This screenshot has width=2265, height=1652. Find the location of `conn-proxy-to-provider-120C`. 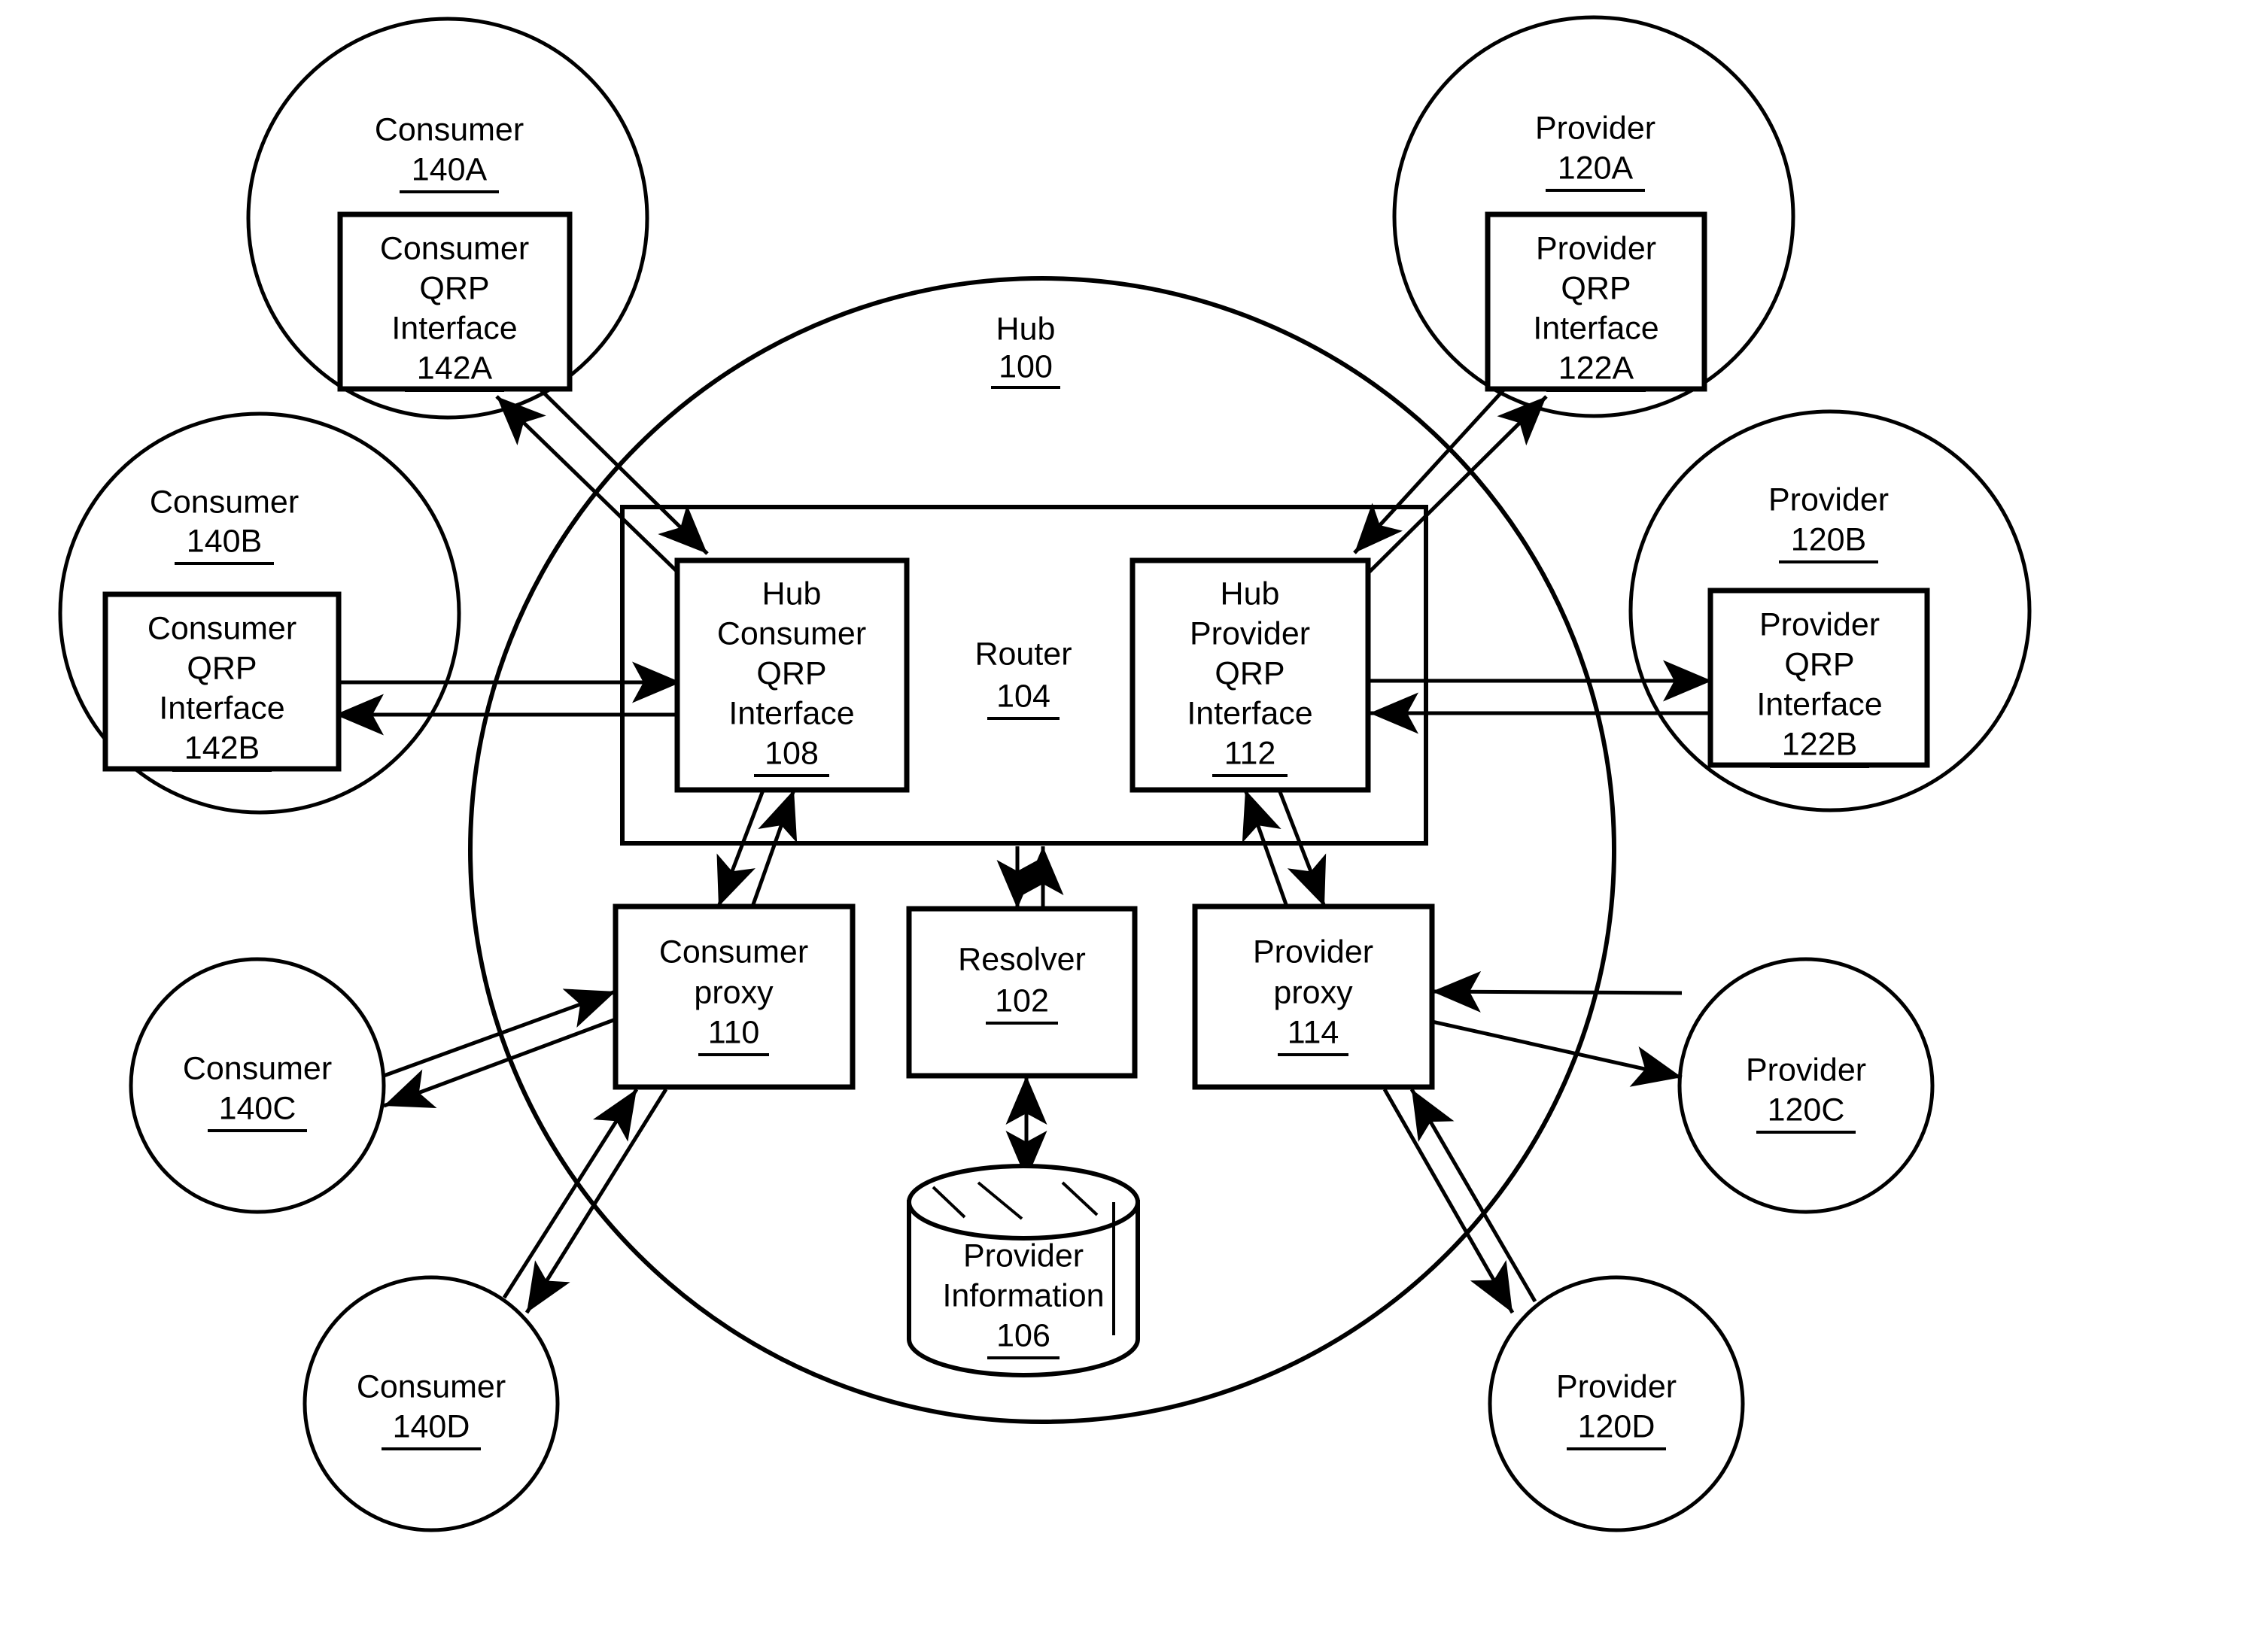

conn-proxy-to-provider-120C is located at coordinates (1557, 1053).